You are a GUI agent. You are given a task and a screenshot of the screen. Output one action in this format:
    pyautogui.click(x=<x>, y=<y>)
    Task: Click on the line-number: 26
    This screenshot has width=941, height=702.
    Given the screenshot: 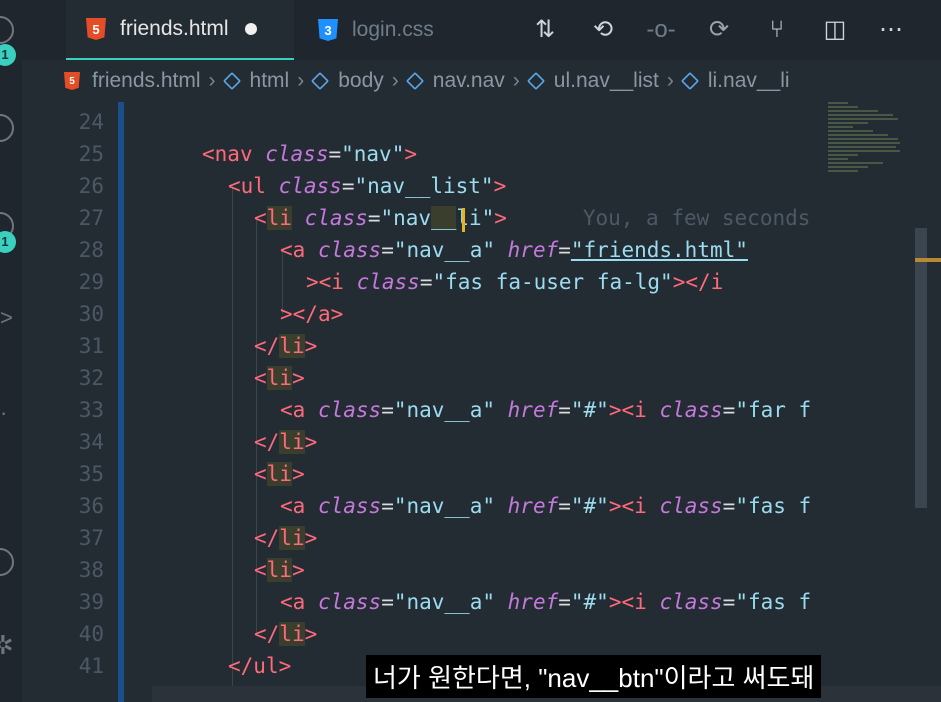 What is the action you would take?
    pyautogui.click(x=91, y=186)
    